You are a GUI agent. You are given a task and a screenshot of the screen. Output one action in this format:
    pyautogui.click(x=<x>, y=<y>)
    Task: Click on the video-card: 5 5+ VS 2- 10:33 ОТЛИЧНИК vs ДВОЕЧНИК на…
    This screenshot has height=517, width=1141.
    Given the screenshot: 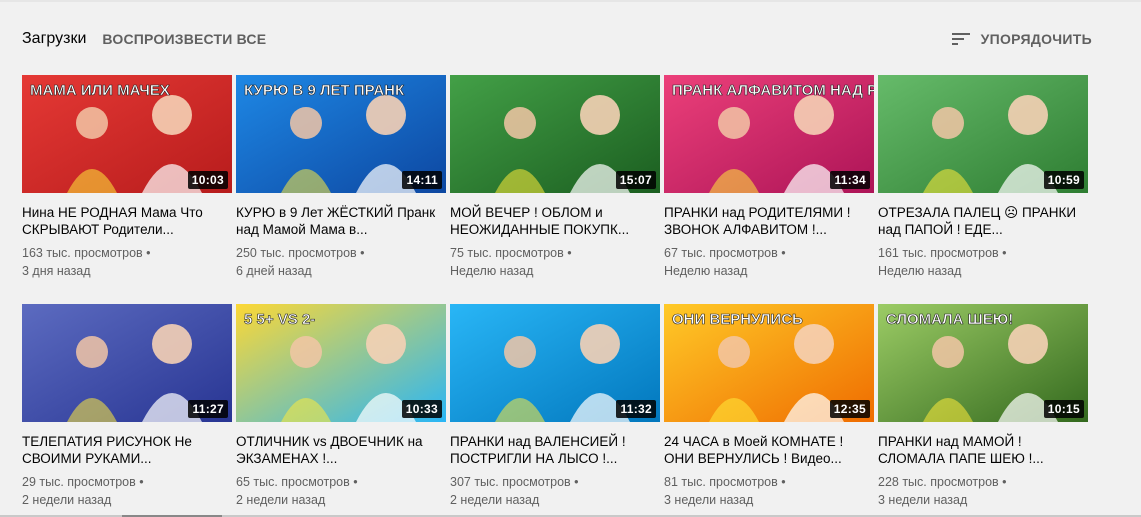 What is the action you would take?
    pyautogui.click(x=341, y=409)
    